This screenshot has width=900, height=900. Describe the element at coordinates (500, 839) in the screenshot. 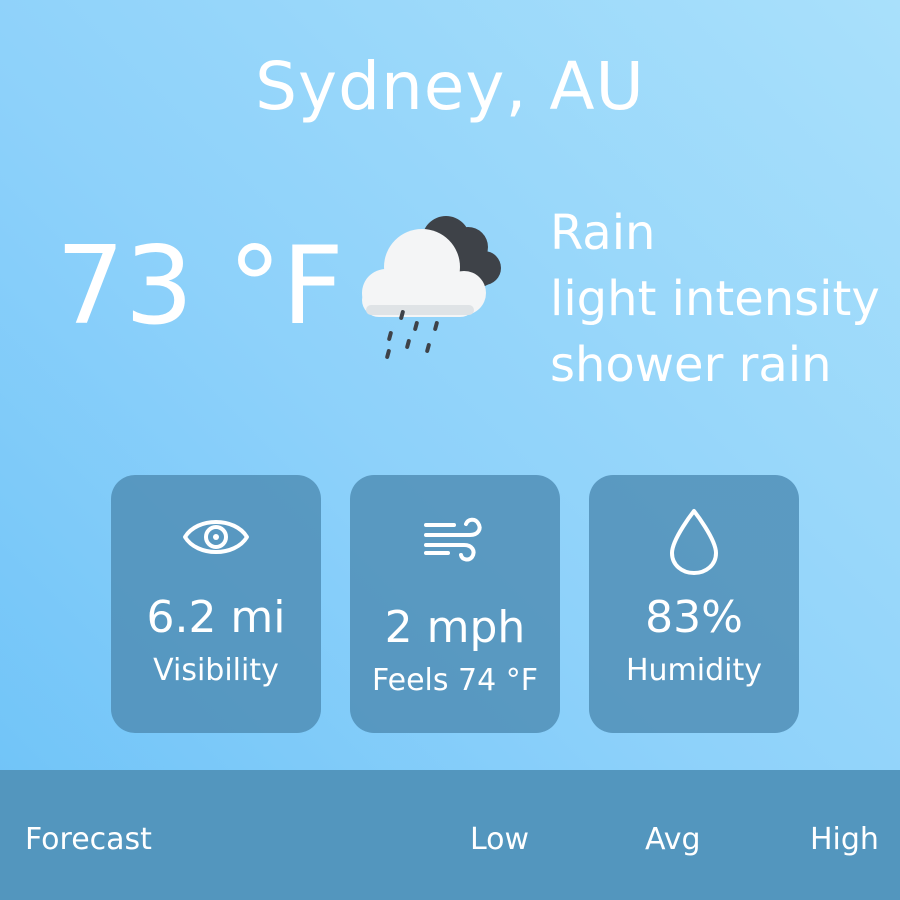

I see `forecast-low-column: Low` at that location.